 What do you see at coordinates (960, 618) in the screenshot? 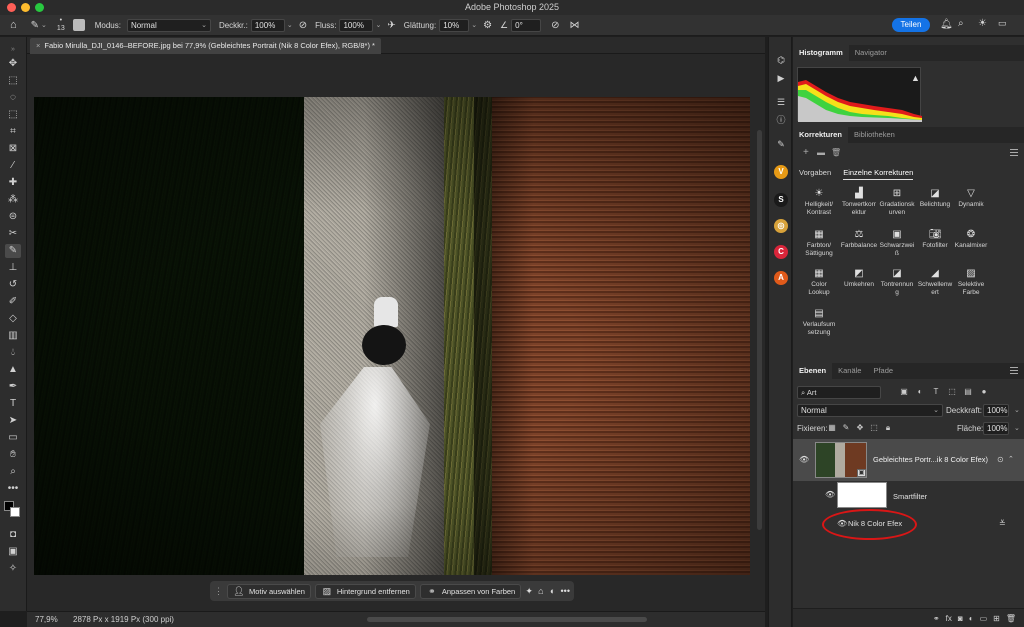
I see `add-mask-icon: ◙` at bounding box center [960, 618].